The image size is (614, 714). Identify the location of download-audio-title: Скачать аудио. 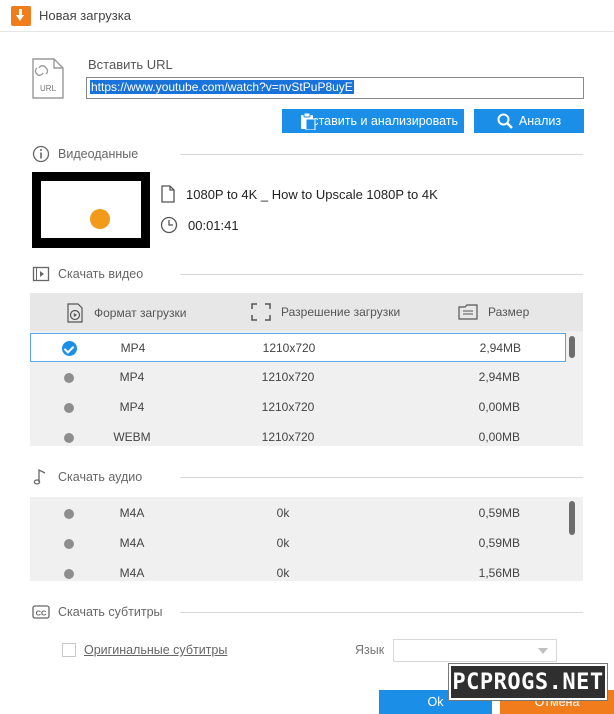
(100, 477).